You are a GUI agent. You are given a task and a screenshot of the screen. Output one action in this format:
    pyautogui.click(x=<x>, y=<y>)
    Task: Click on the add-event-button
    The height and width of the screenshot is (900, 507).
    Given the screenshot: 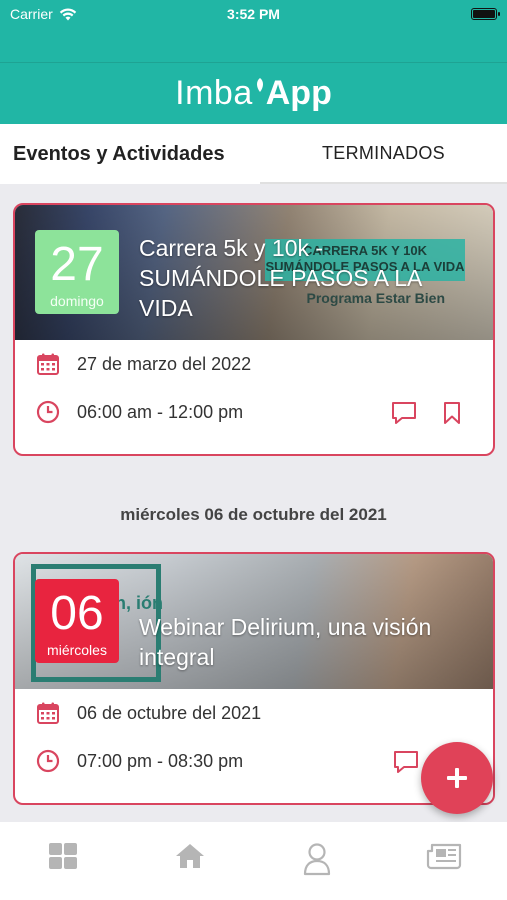 What is the action you would take?
    pyautogui.click(x=457, y=778)
    